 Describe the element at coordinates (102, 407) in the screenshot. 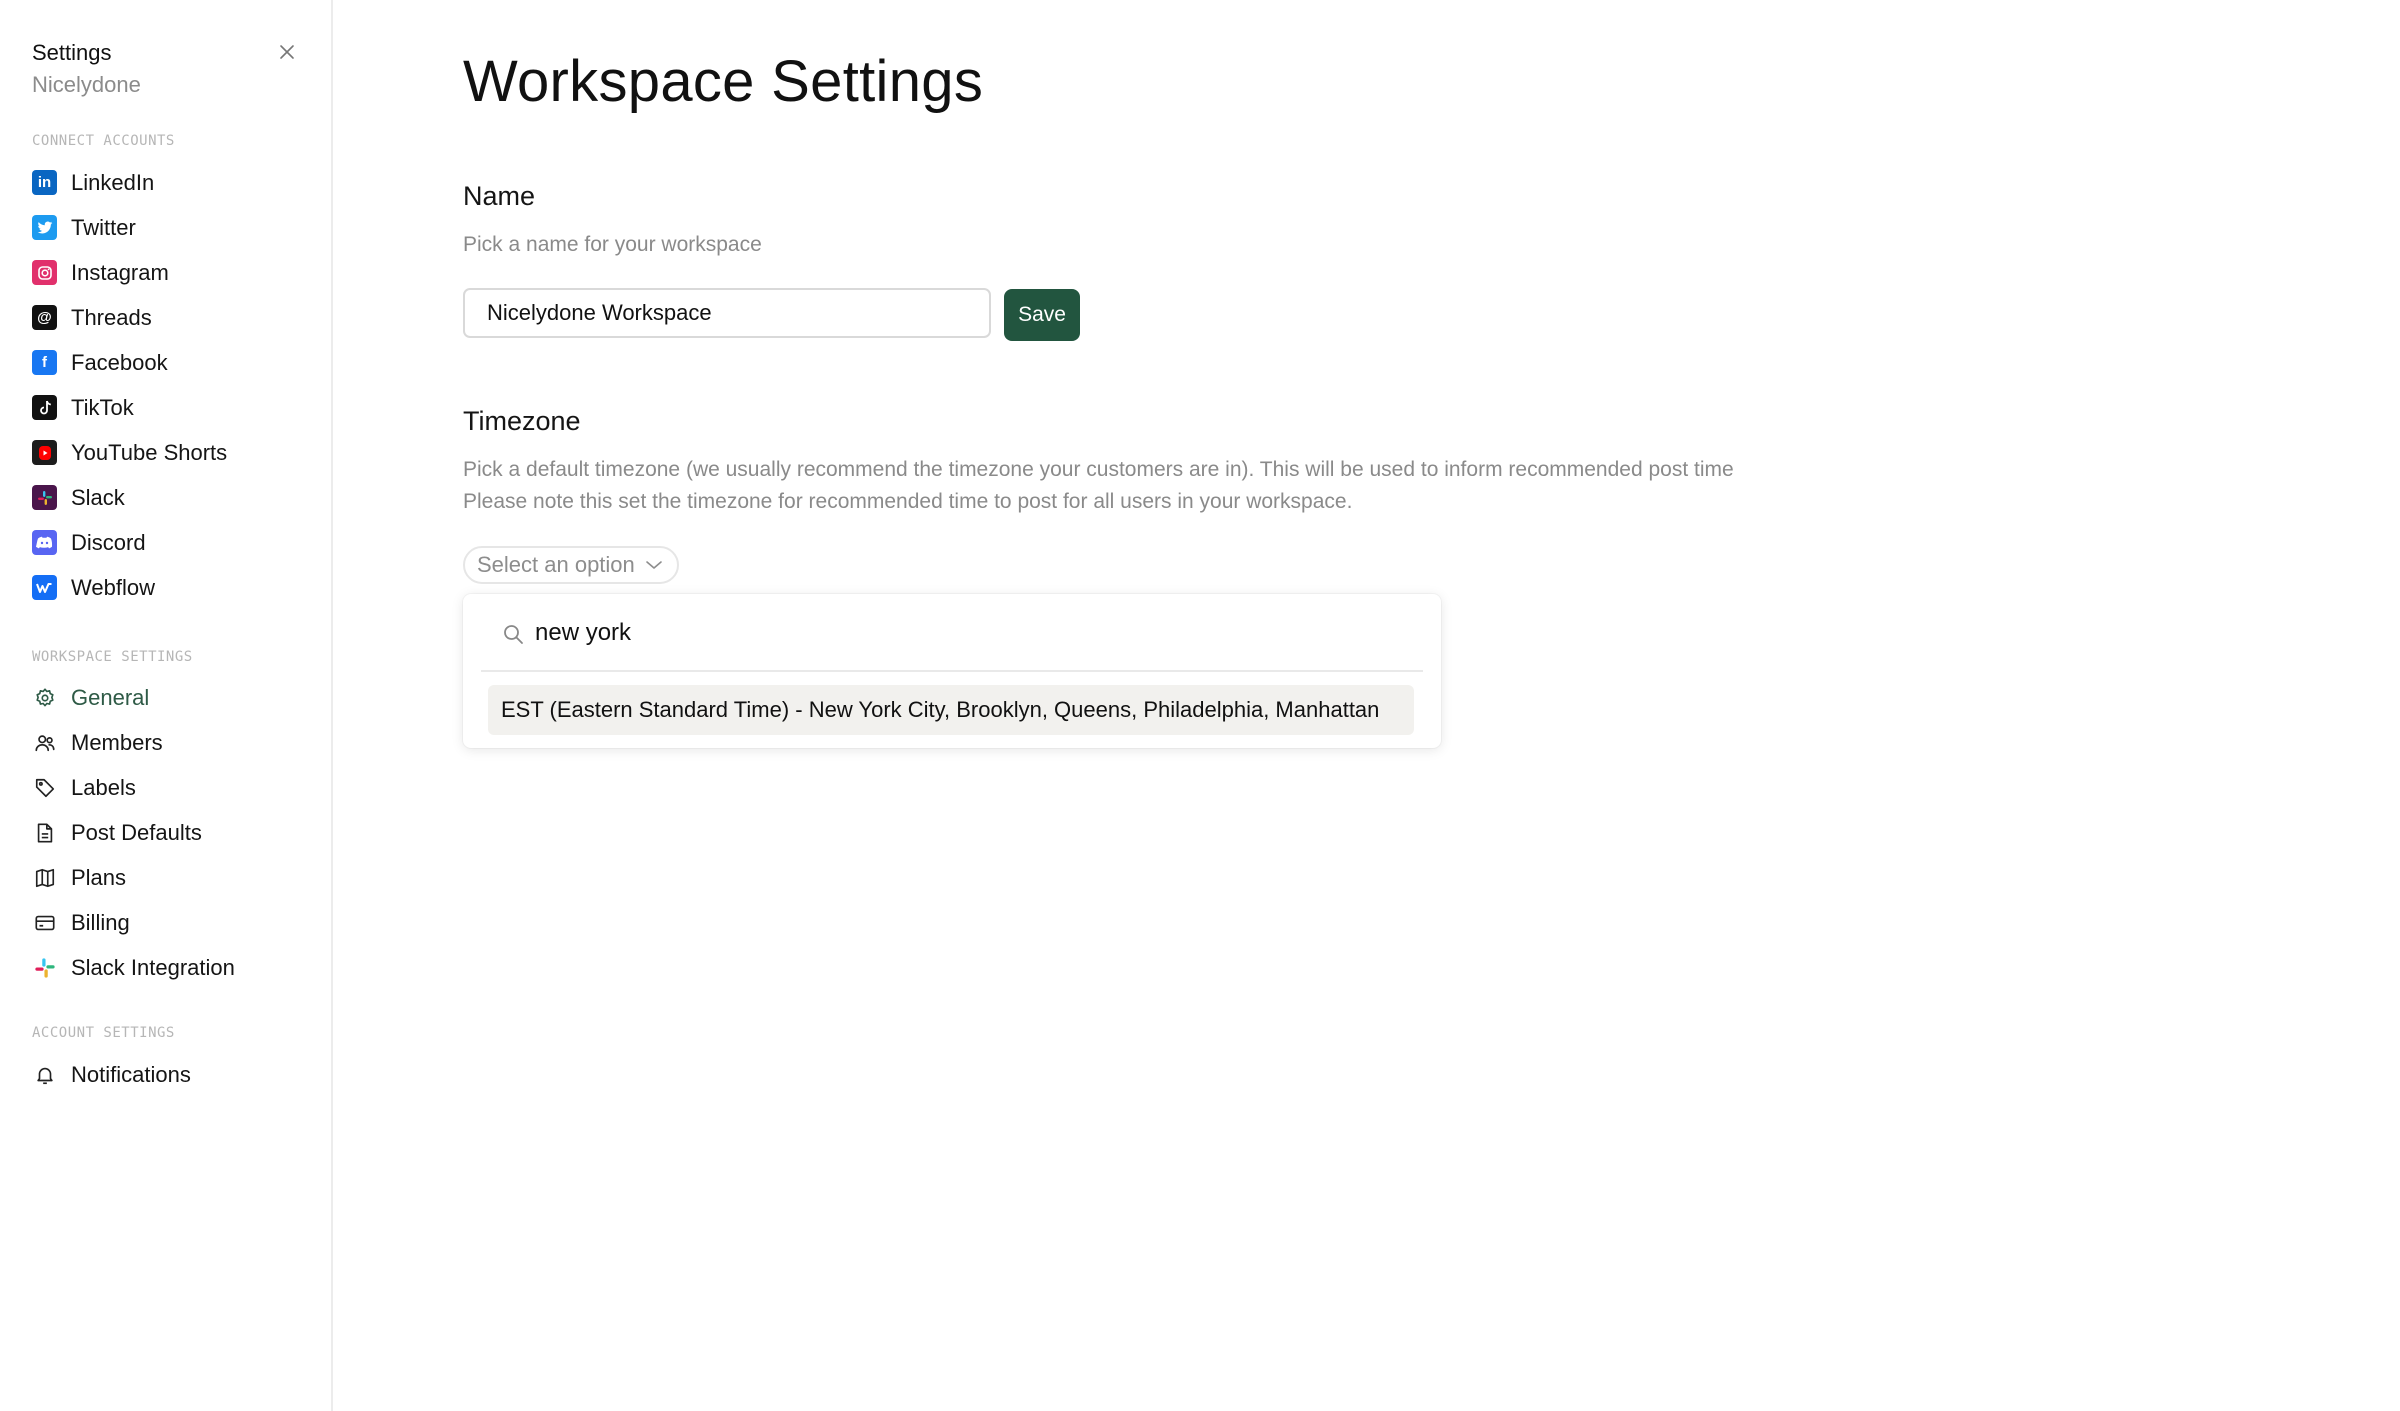

I see `sidebar-item-label: TikTok` at that location.